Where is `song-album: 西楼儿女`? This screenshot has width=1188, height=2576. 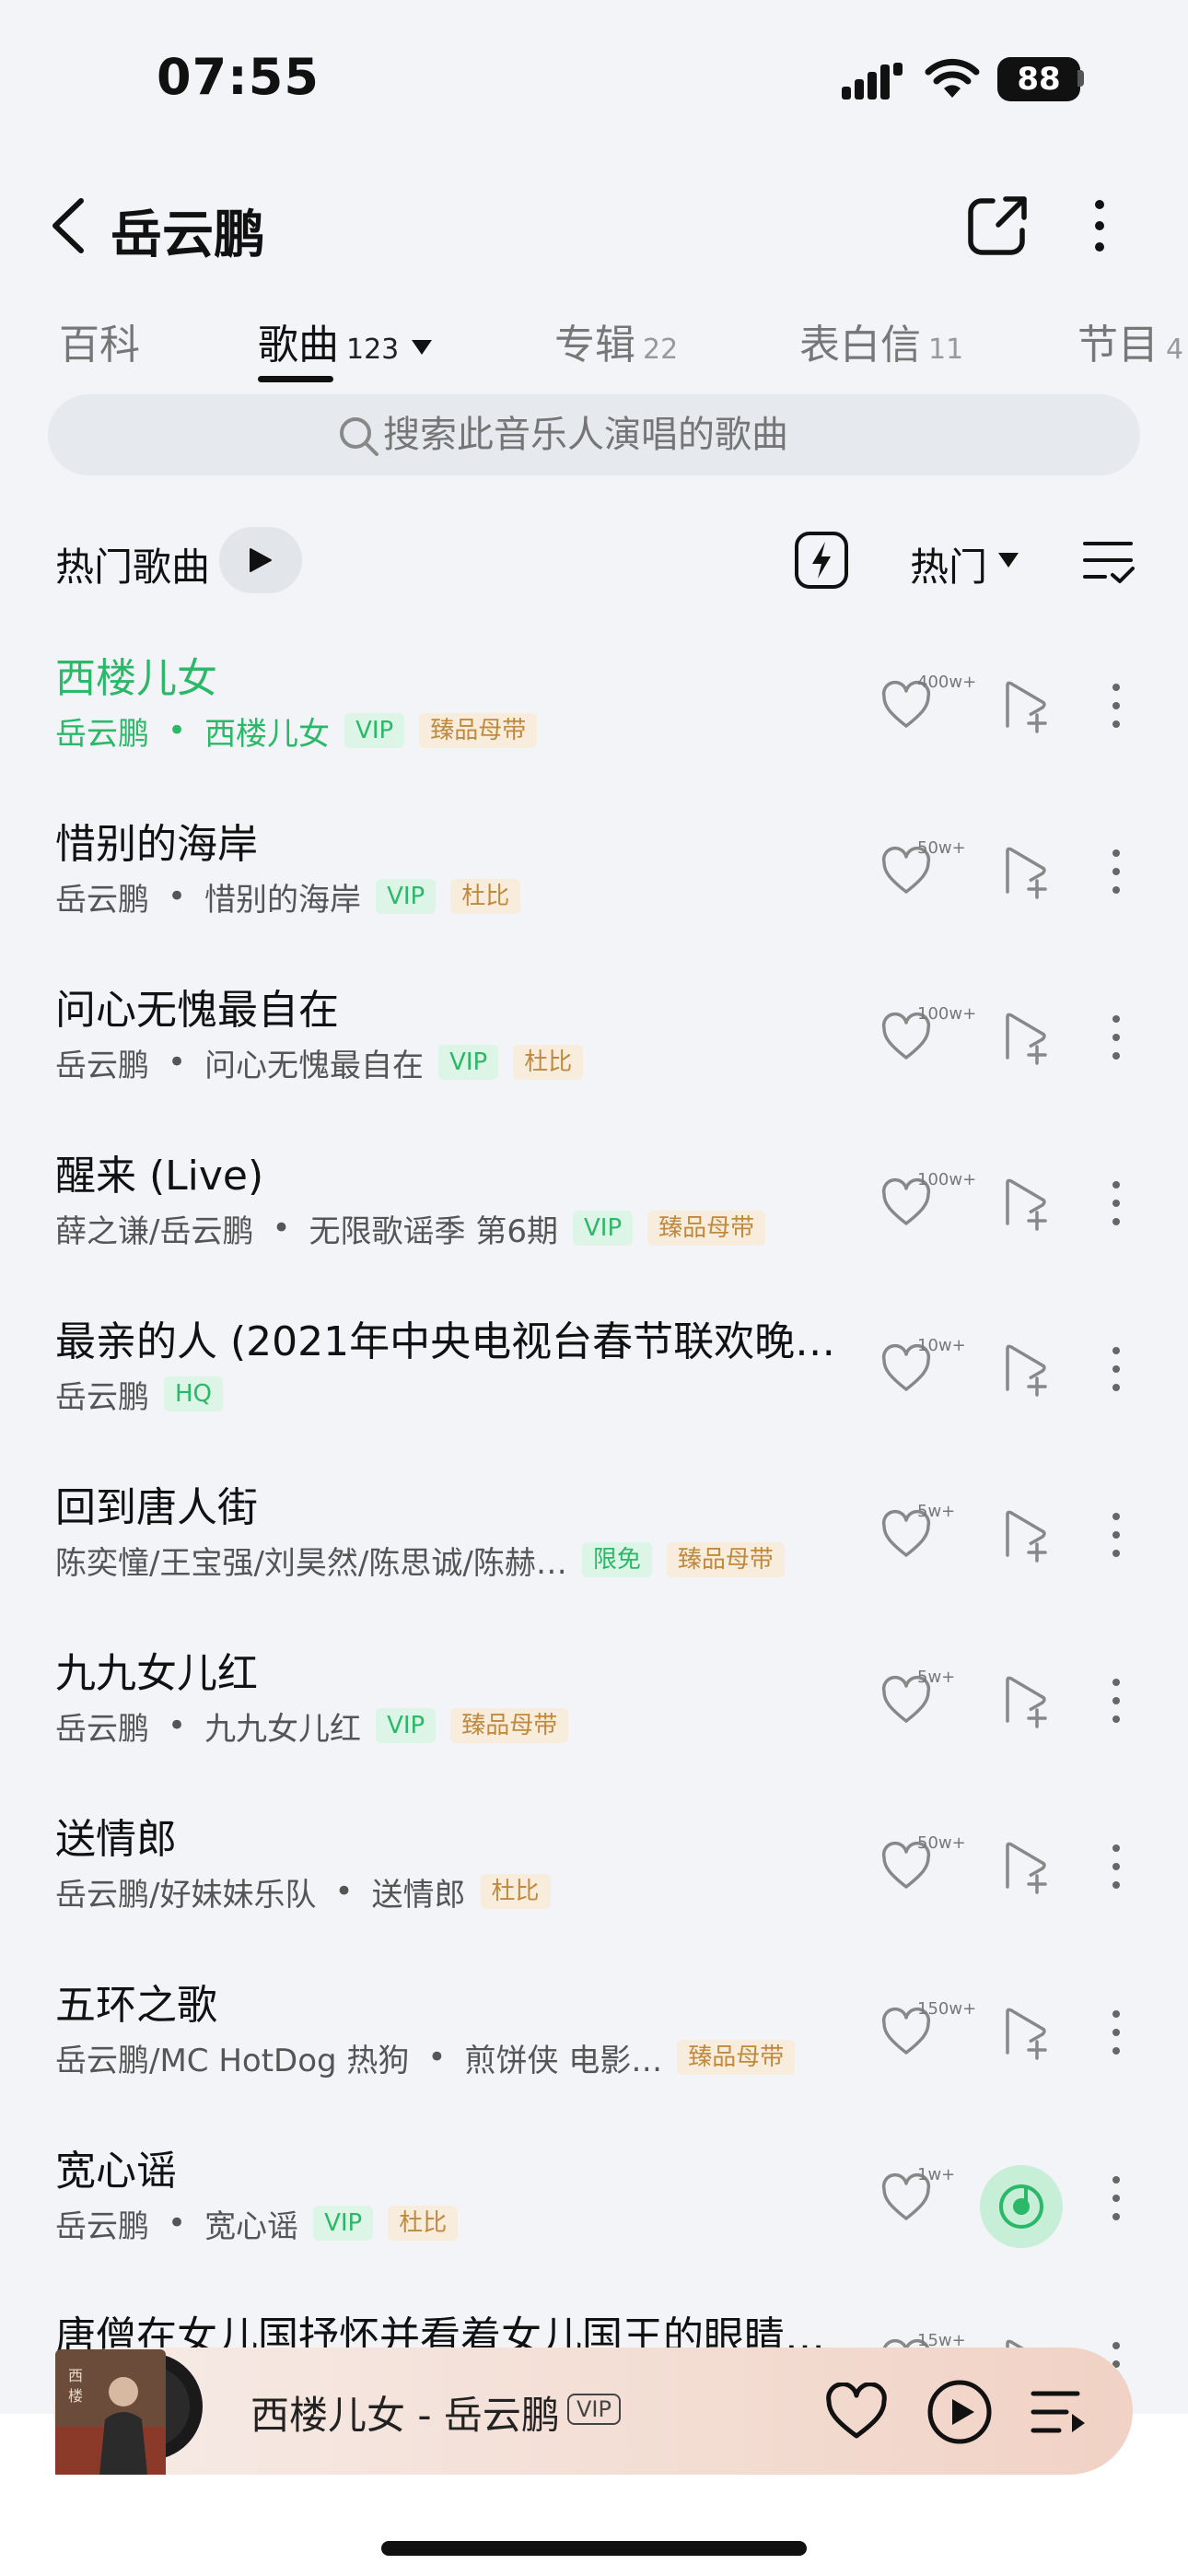
song-album: 西楼儿女 is located at coordinates (267, 734).